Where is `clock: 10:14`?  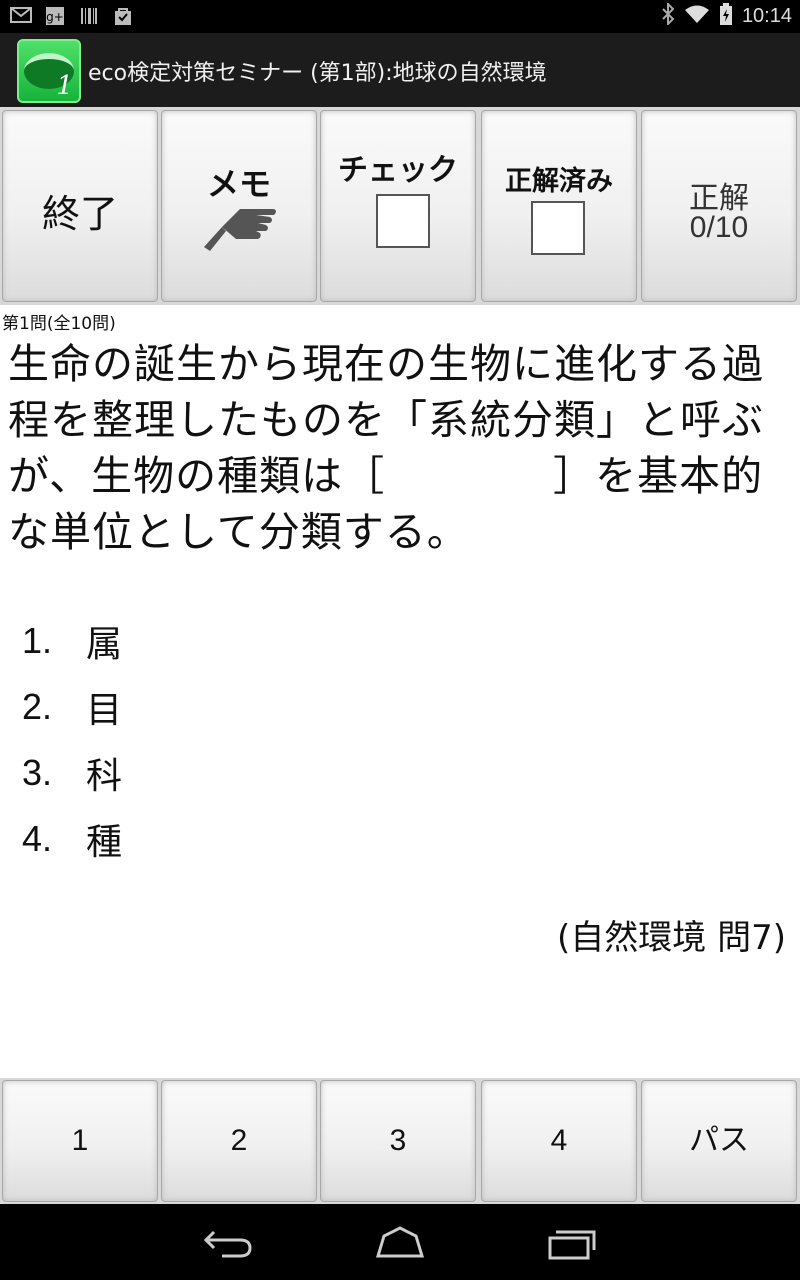
clock: 10:14 is located at coordinates (766, 15).